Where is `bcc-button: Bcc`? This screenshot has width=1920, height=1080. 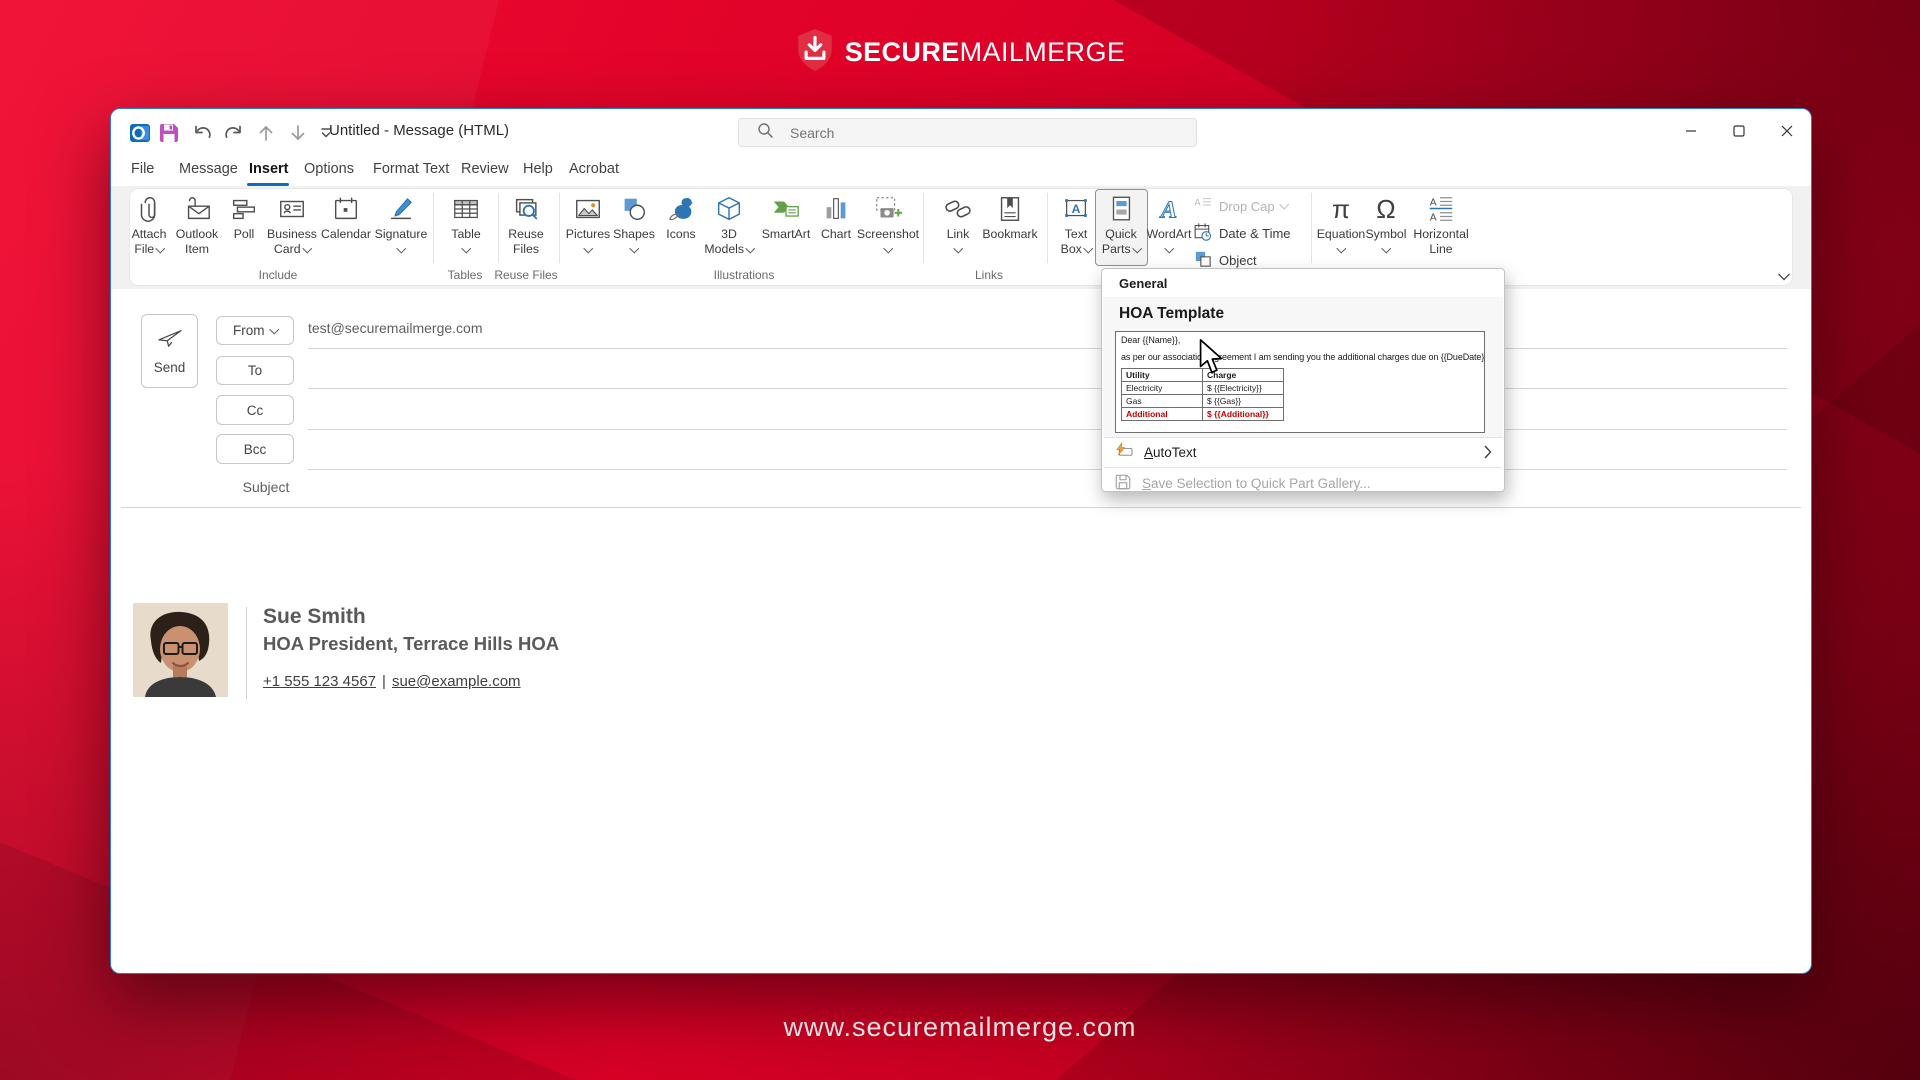 bcc-button: Bcc is located at coordinates (255, 449).